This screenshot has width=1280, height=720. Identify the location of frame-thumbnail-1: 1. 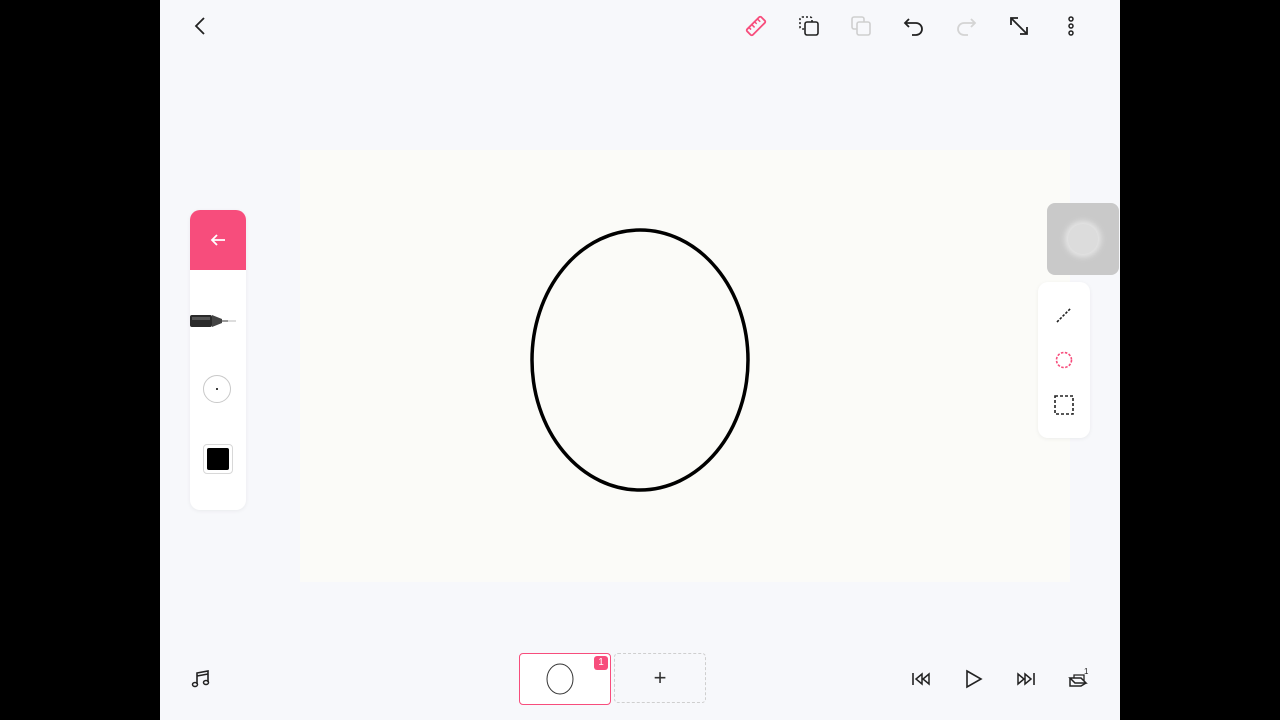
(565, 679).